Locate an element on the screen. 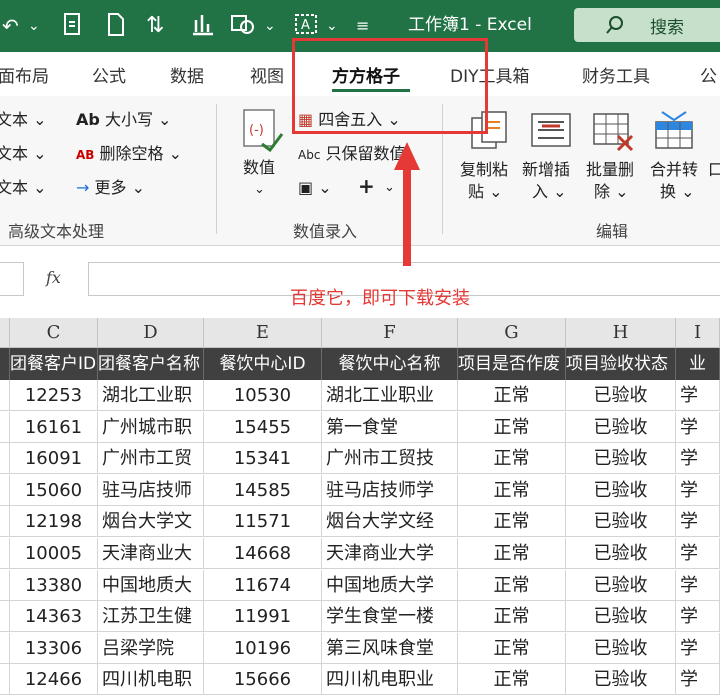 The height and width of the screenshot is (700, 720). tab-view: 视图 is located at coordinates (267, 74).